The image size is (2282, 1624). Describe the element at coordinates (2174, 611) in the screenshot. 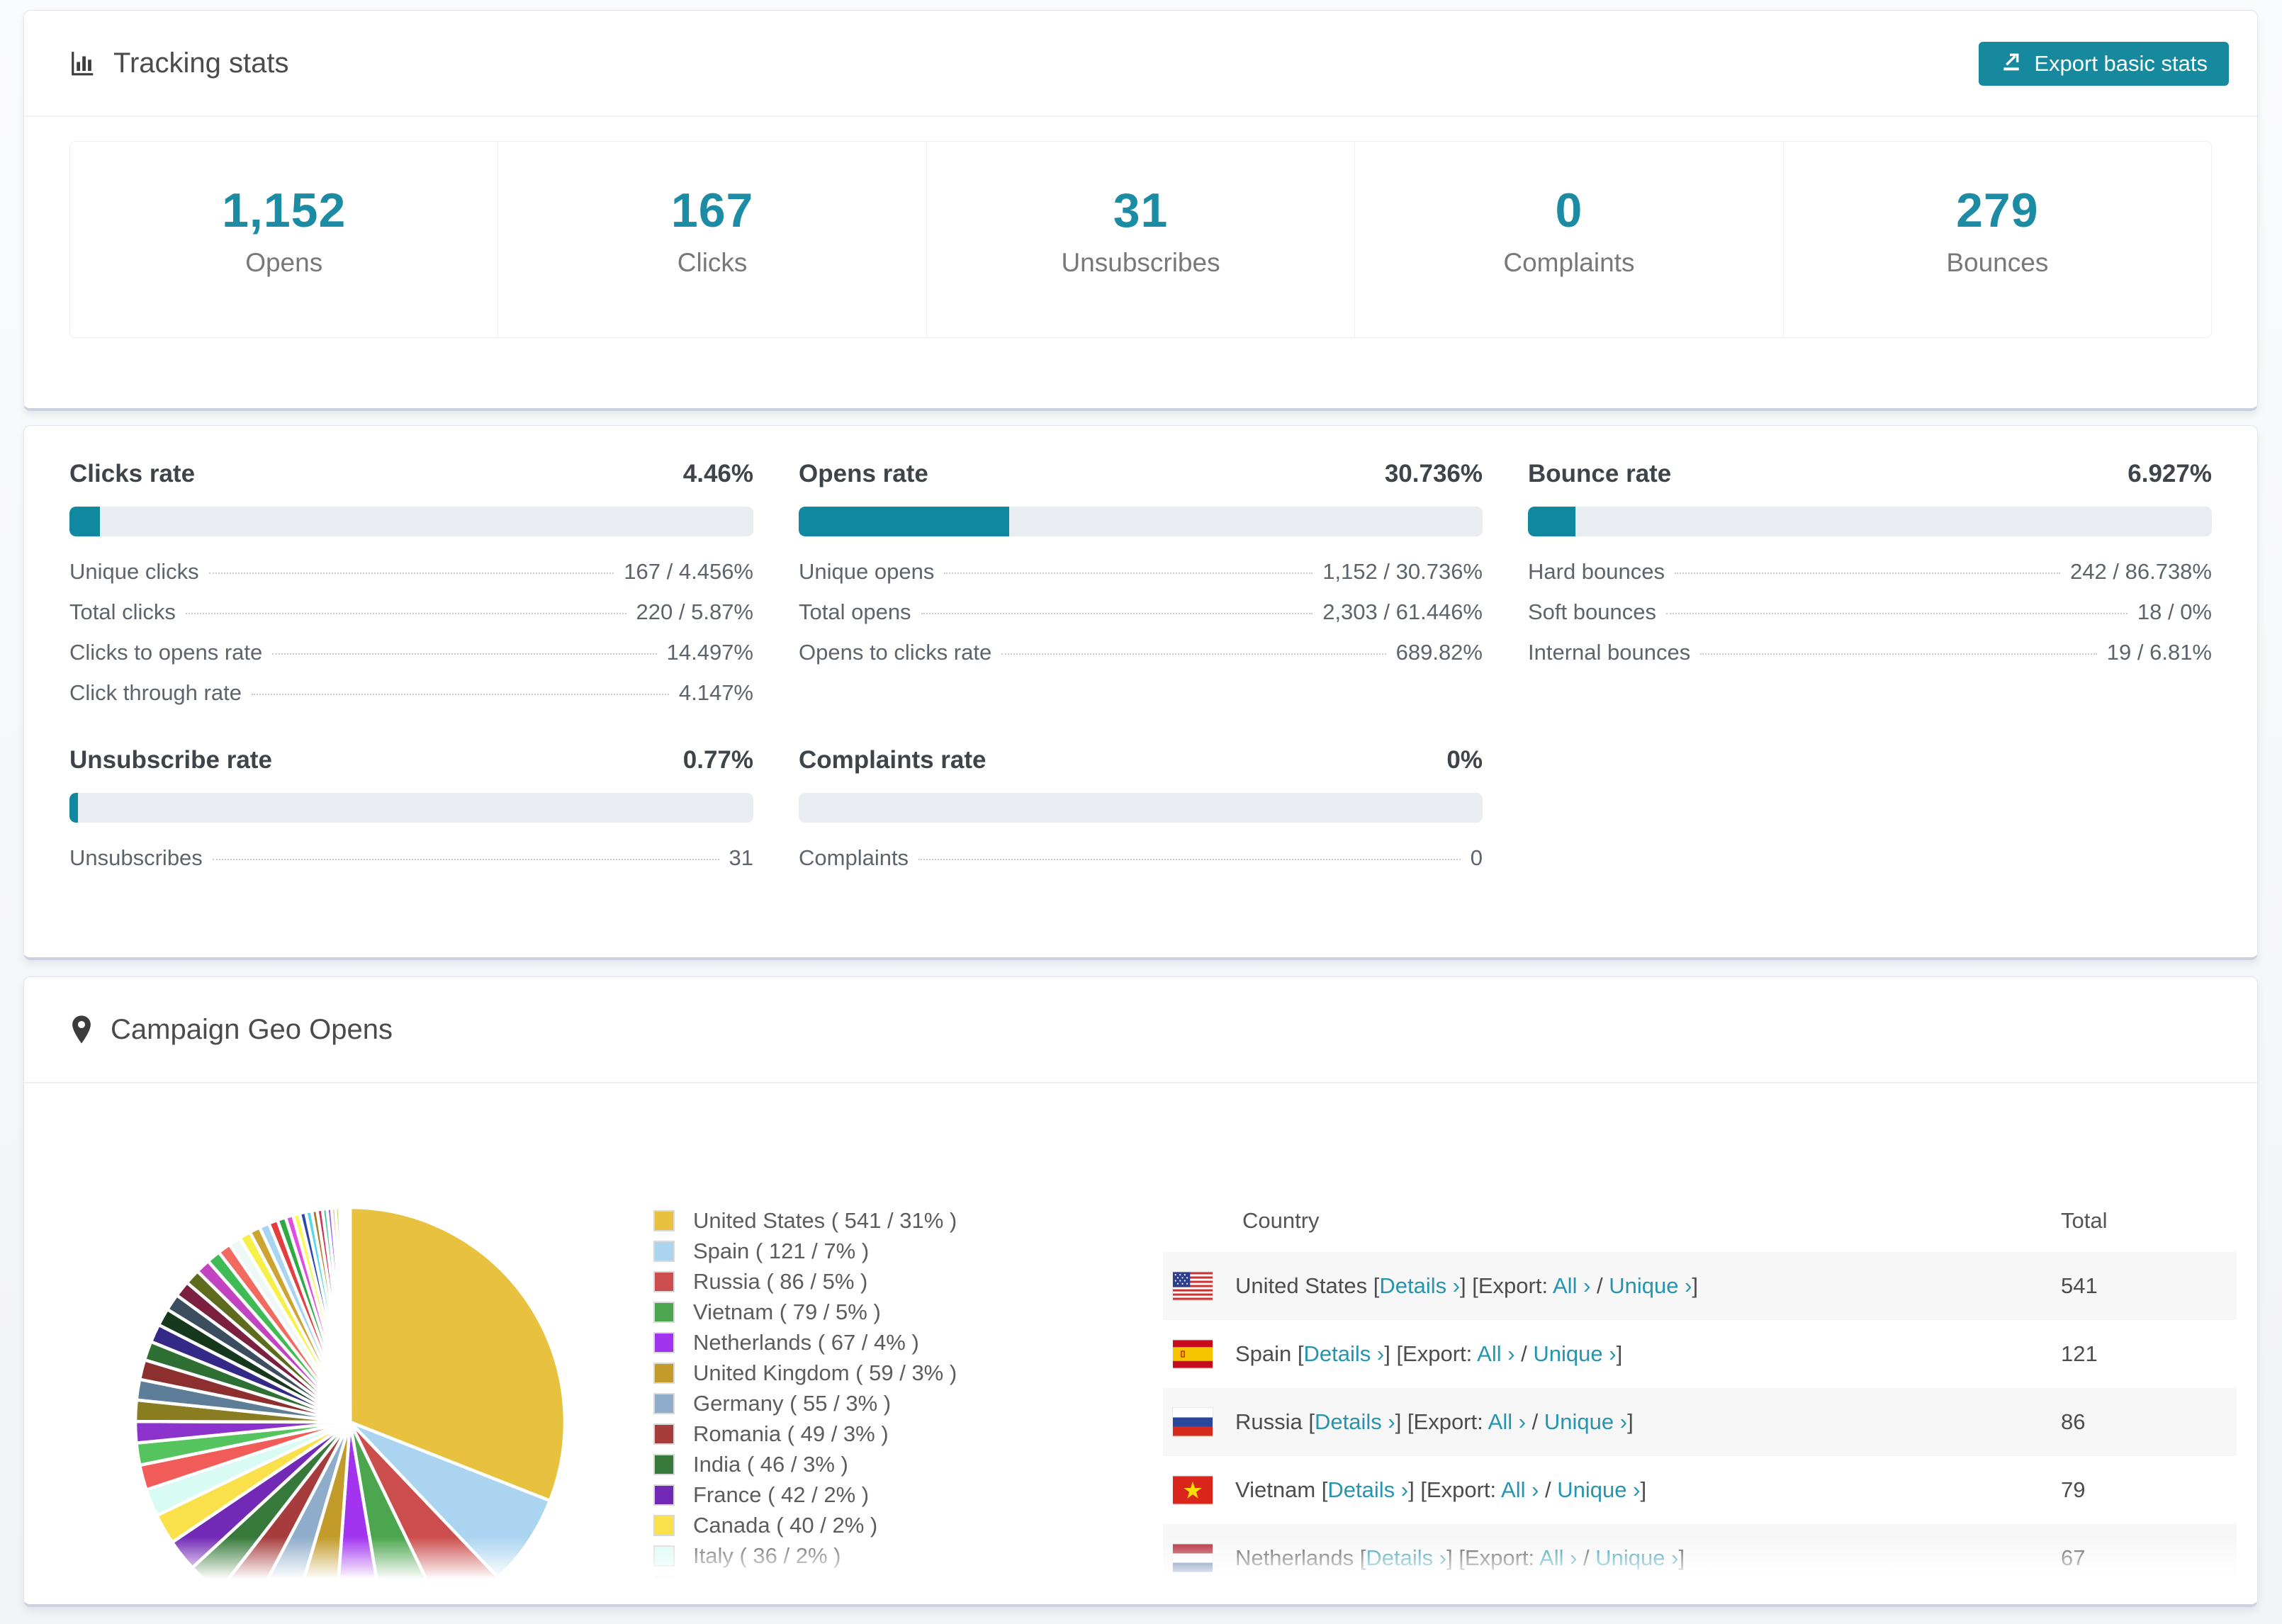

I see `rate-detail-value: 18 / 0%` at that location.